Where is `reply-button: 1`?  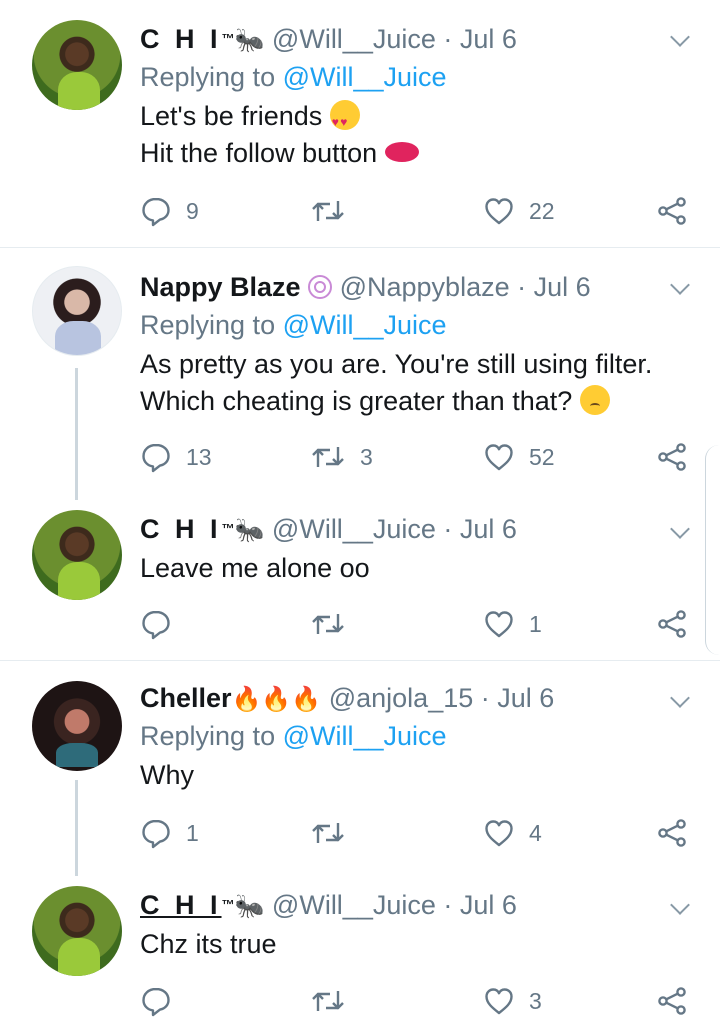 reply-button: 1 is located at coordinates (169, 833).